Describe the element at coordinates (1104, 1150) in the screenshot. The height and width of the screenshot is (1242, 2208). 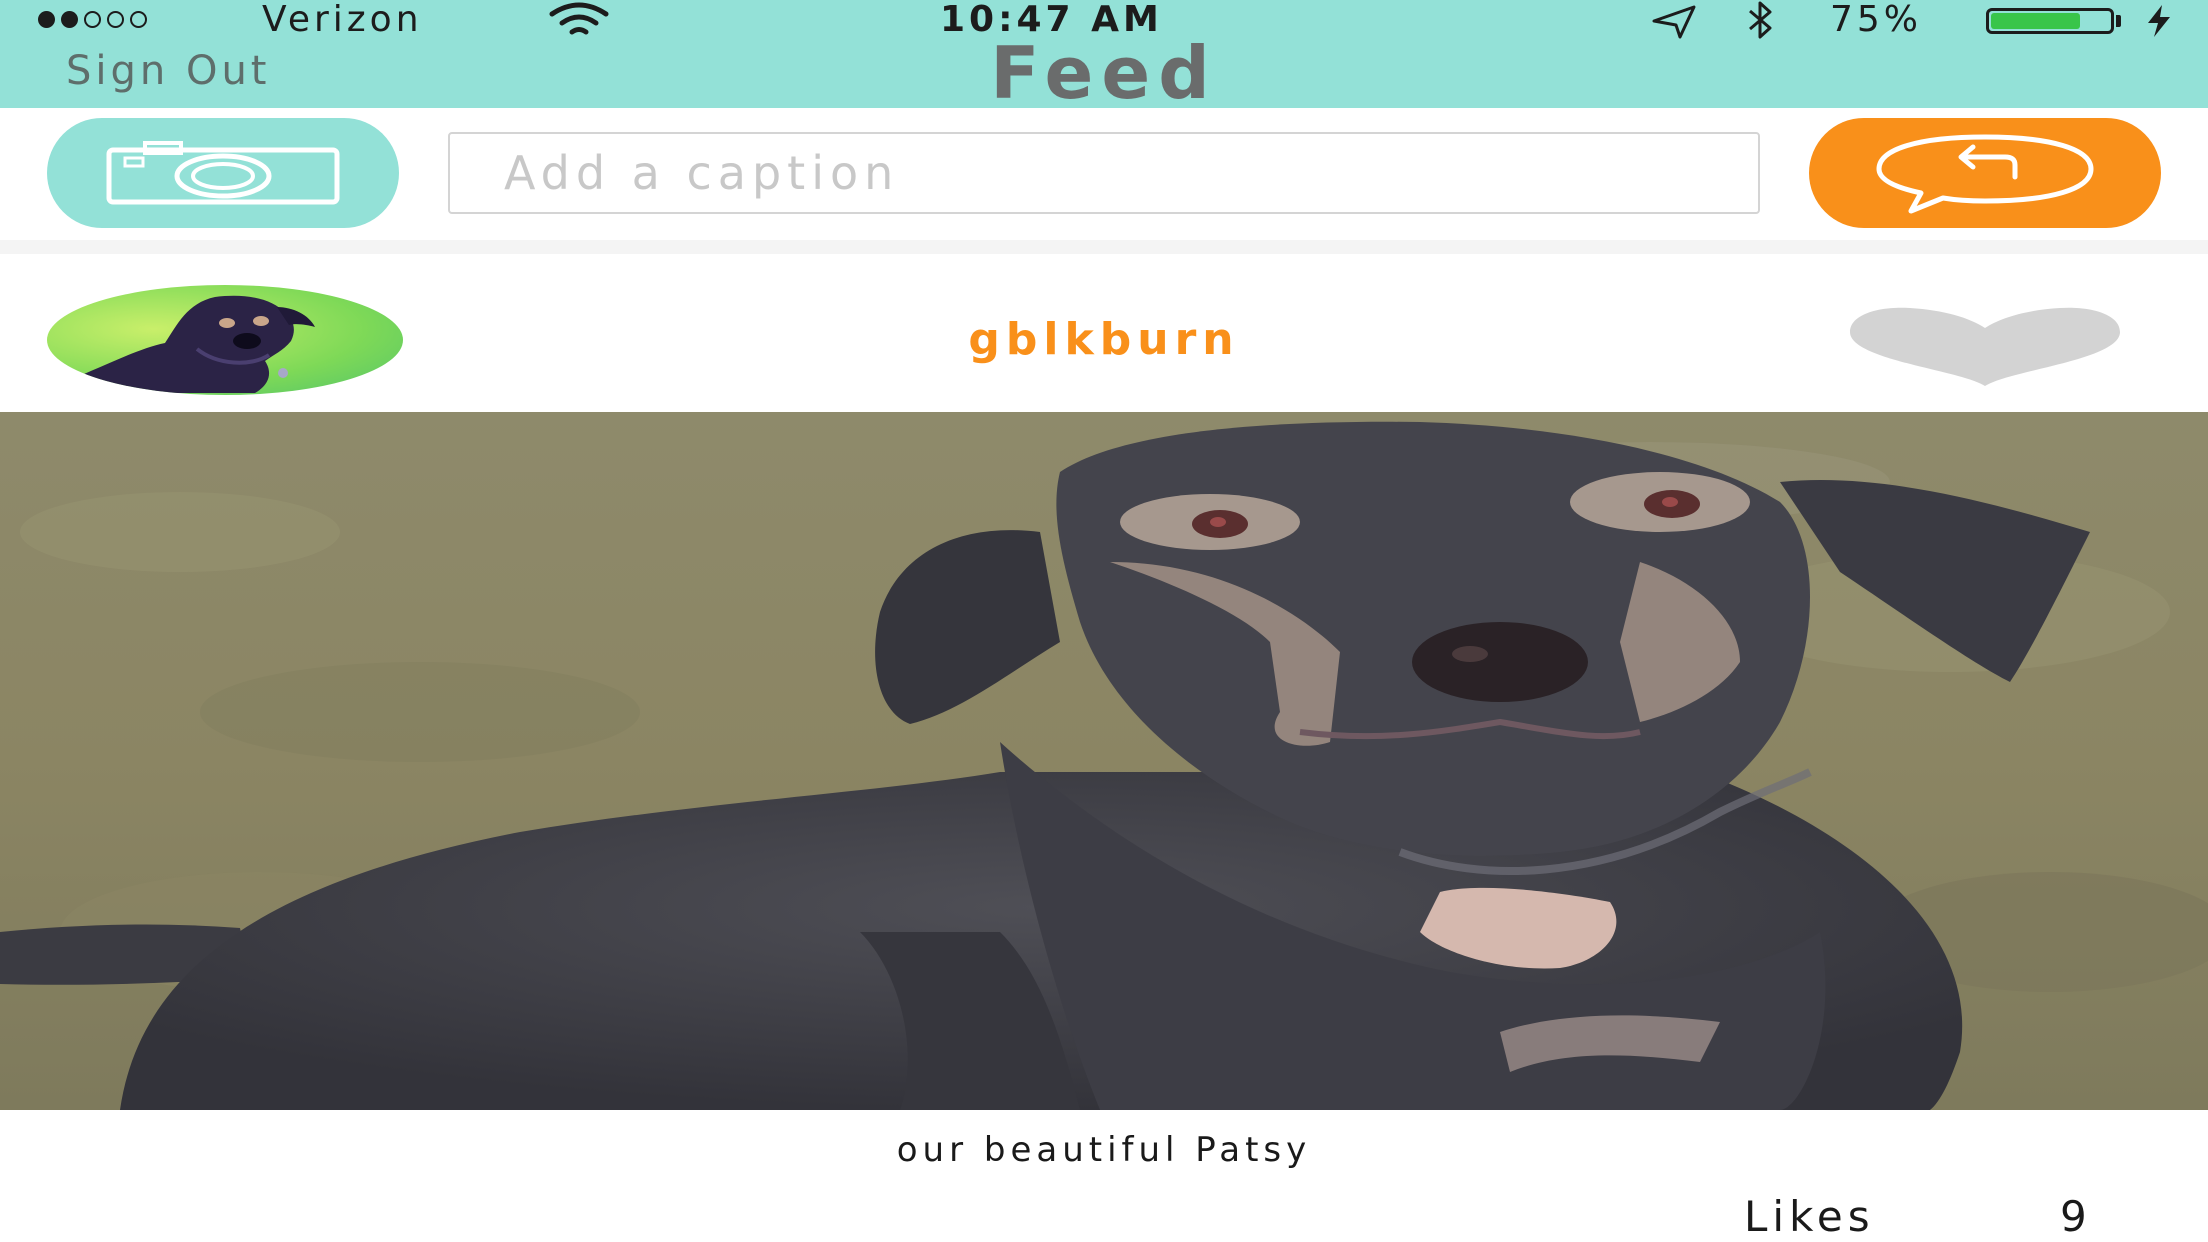
I see `post-caption: our beautiful Patsy` at that location.